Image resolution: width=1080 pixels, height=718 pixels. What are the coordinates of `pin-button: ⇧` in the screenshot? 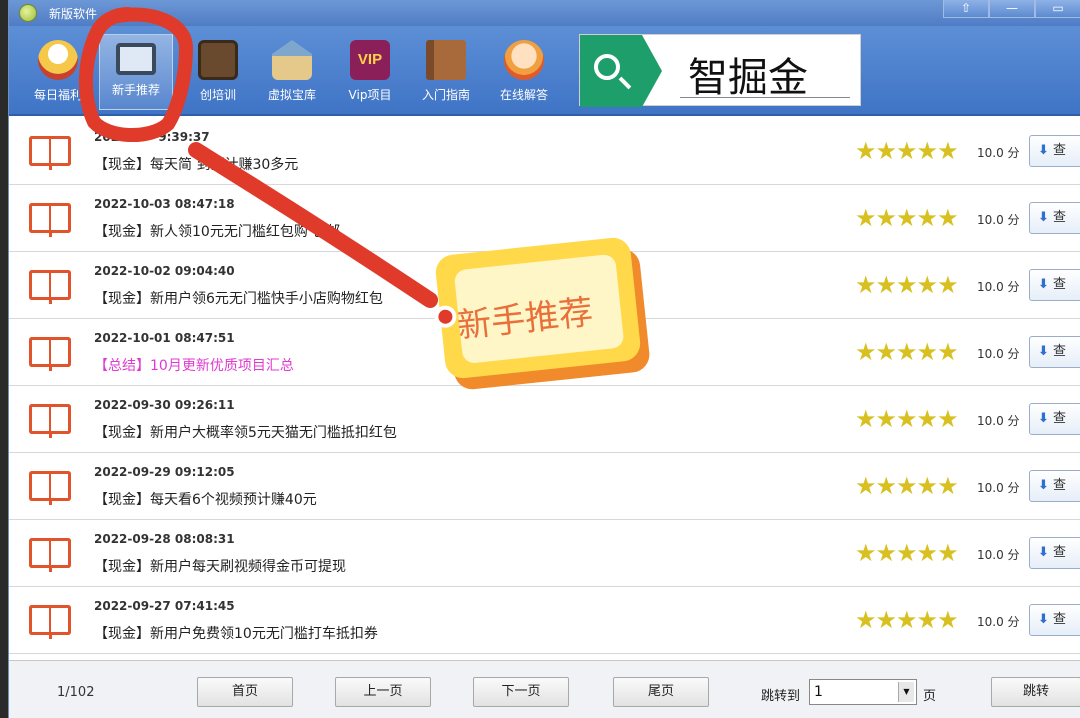 It's located at (966, 9).